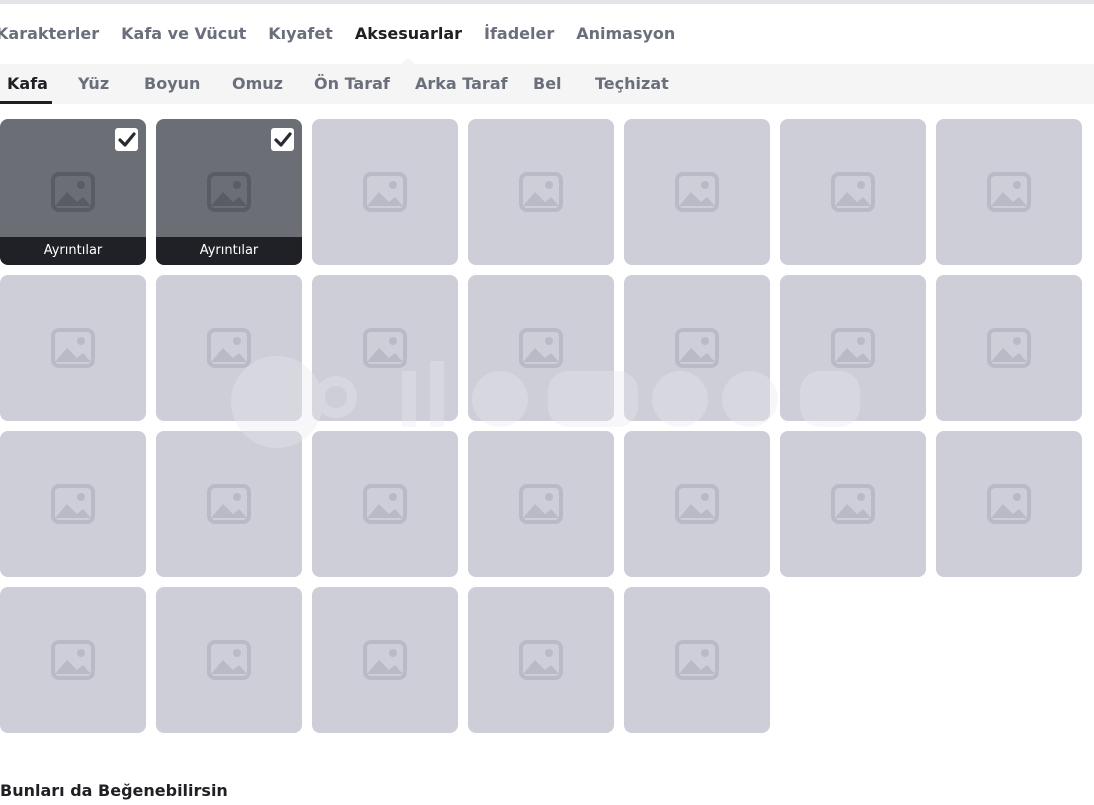 The height and width of the screenshot is (805, 1094). I want to click on tab-ifadeler: İfadeler, so click(519, 34).